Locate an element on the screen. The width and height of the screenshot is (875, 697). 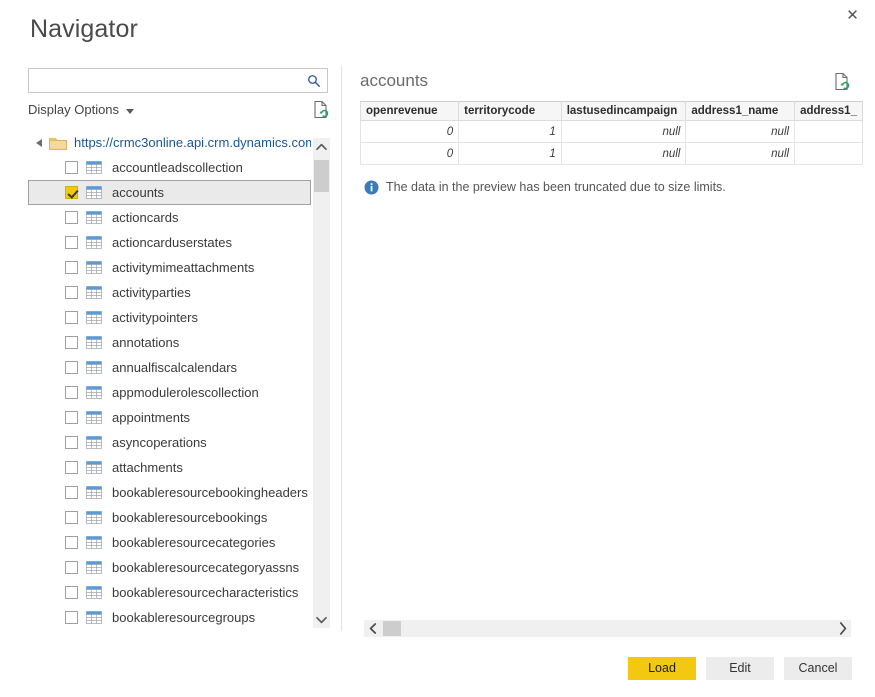
tree-item-label: bookableresourcegroups is located at coordinates (184, 617).